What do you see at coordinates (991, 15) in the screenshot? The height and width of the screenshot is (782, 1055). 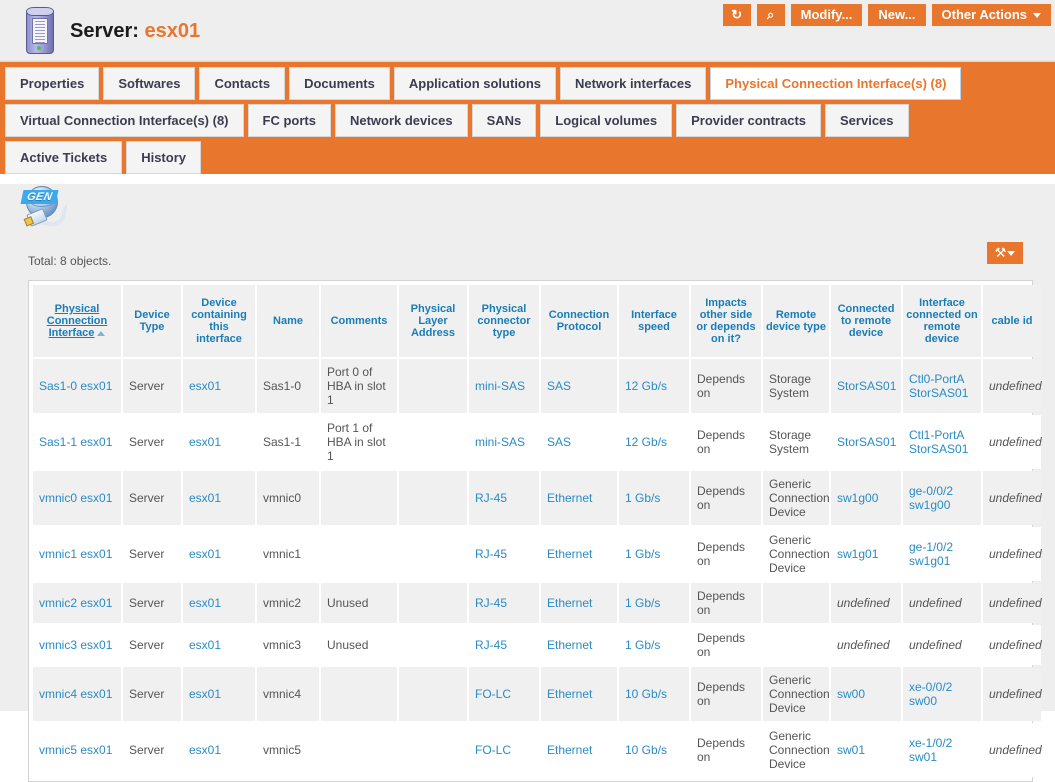 I see `other-actions-button: Other Actions` at bounding box center [991, 15].